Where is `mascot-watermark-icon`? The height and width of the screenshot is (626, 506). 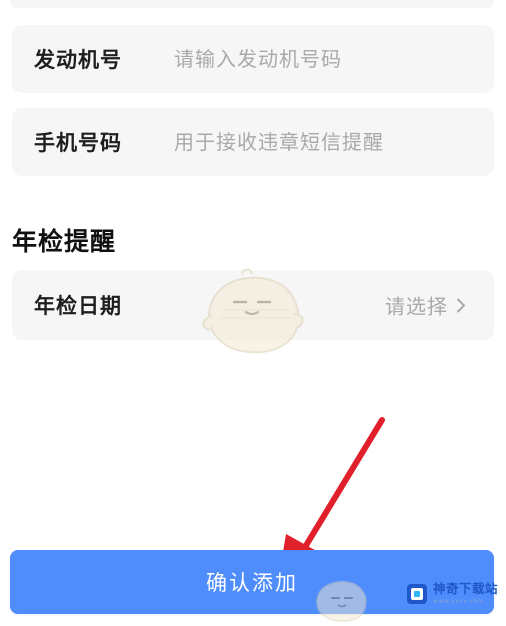
mascot-watermark-icon is located at coordinates (253, 311).